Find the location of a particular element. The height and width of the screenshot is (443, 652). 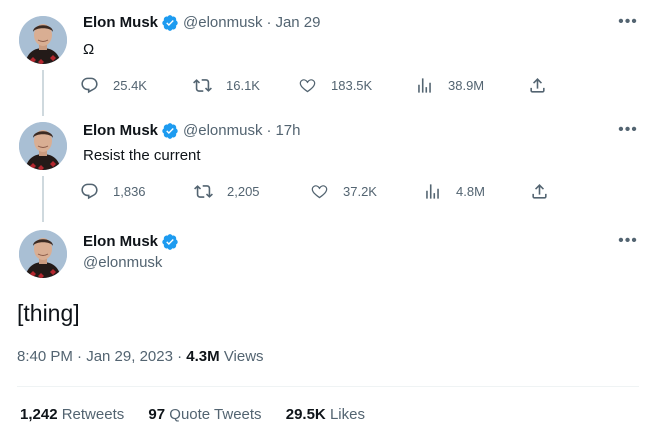

tweet-text: Ω is located at coordinates (89, 49).